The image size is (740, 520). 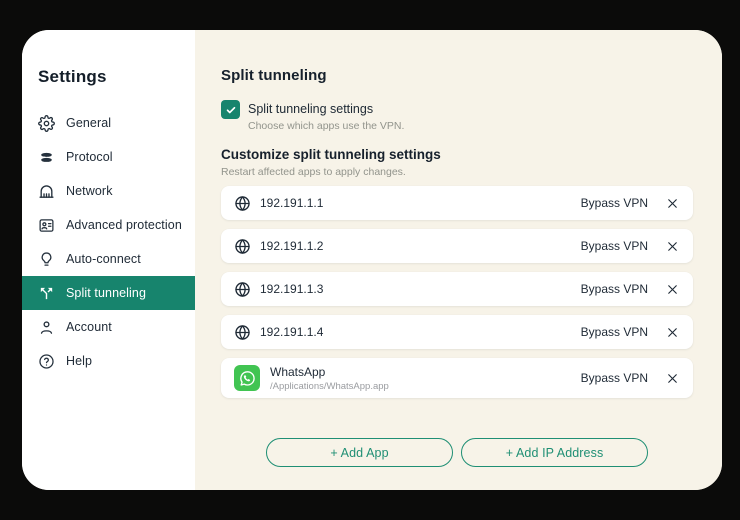 What do you see at coordinates (46, 259) in the screenshot?
I see `lightbulb-icon` at bounding box center [46, 259].